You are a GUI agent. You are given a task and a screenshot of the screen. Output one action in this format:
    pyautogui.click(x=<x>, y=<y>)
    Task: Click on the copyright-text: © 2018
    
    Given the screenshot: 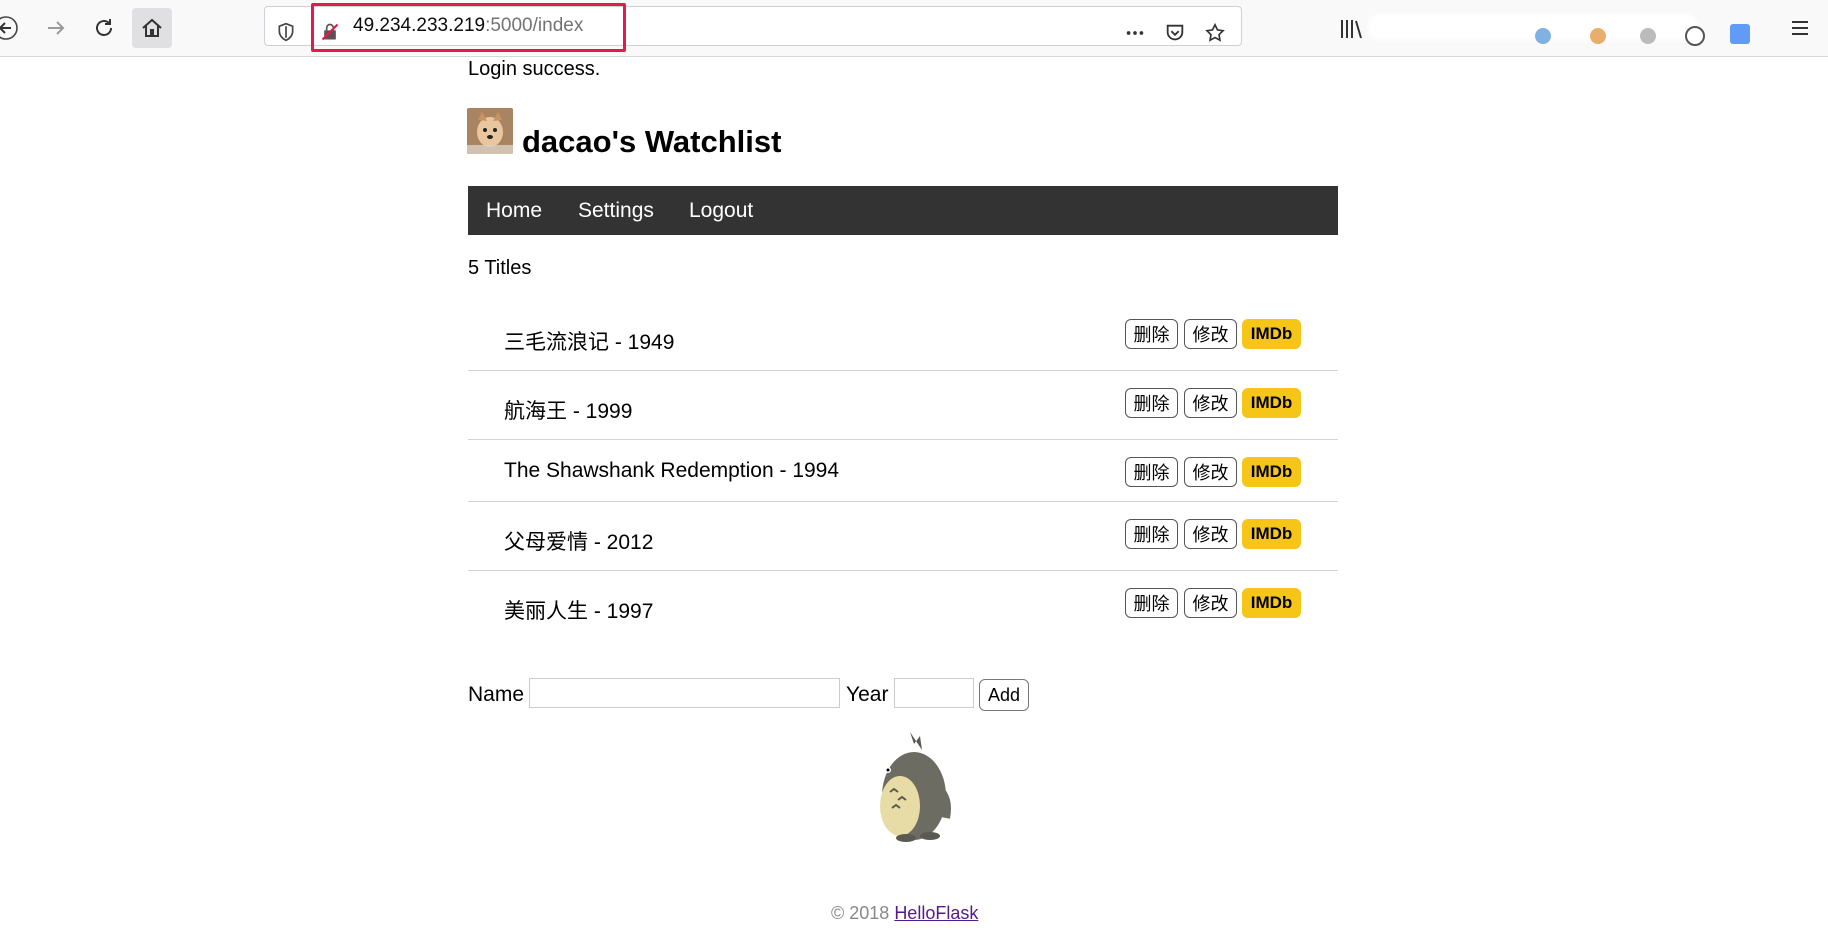 What is the action you would take?
    pyautogui.click(x=863, y=913)
    